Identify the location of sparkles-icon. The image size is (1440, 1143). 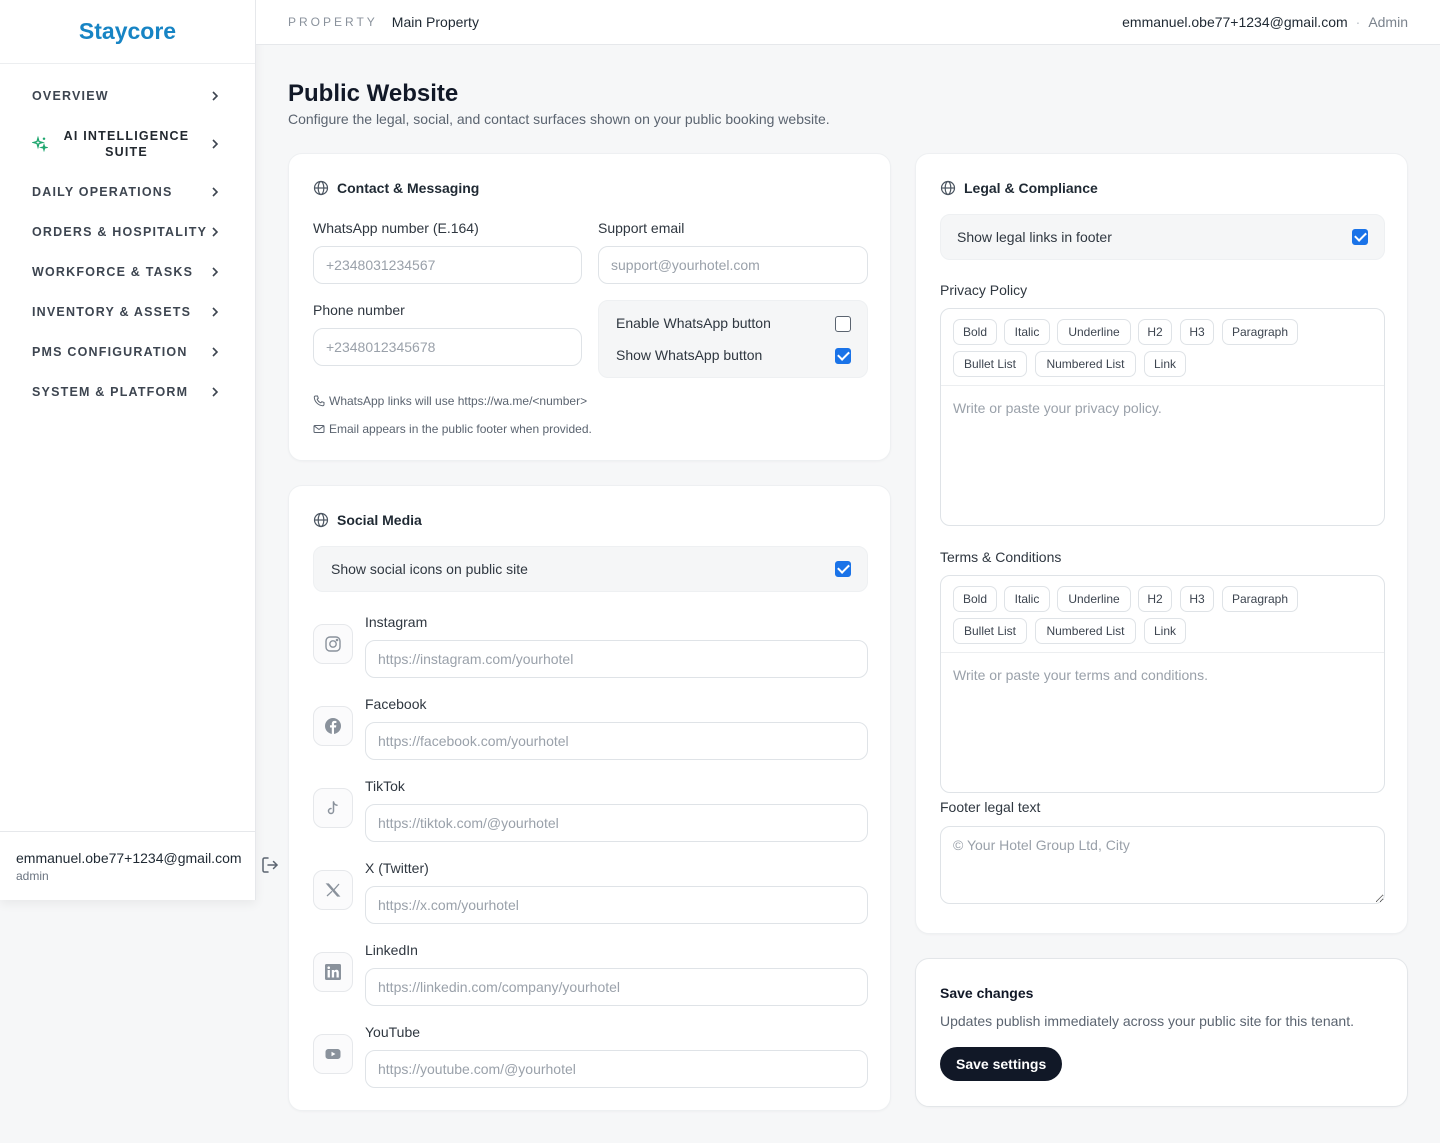
(40, 144).